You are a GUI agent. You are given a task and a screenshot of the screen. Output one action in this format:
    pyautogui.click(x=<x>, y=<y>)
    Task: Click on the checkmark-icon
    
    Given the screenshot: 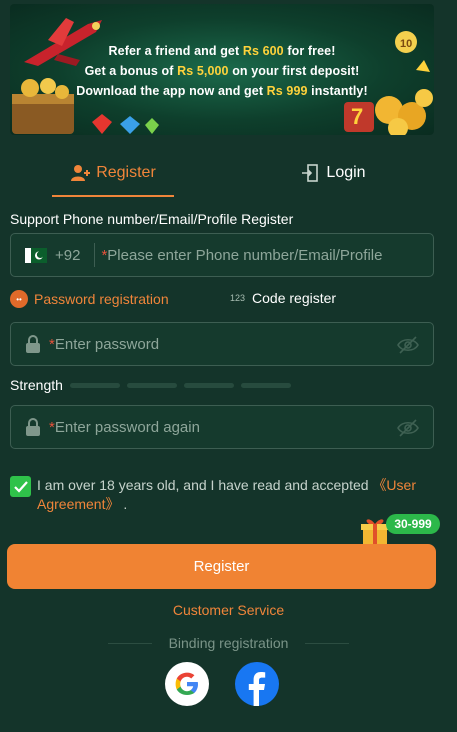 What is the action you would take?
    pyautogui.click(x=20, y=486)
    